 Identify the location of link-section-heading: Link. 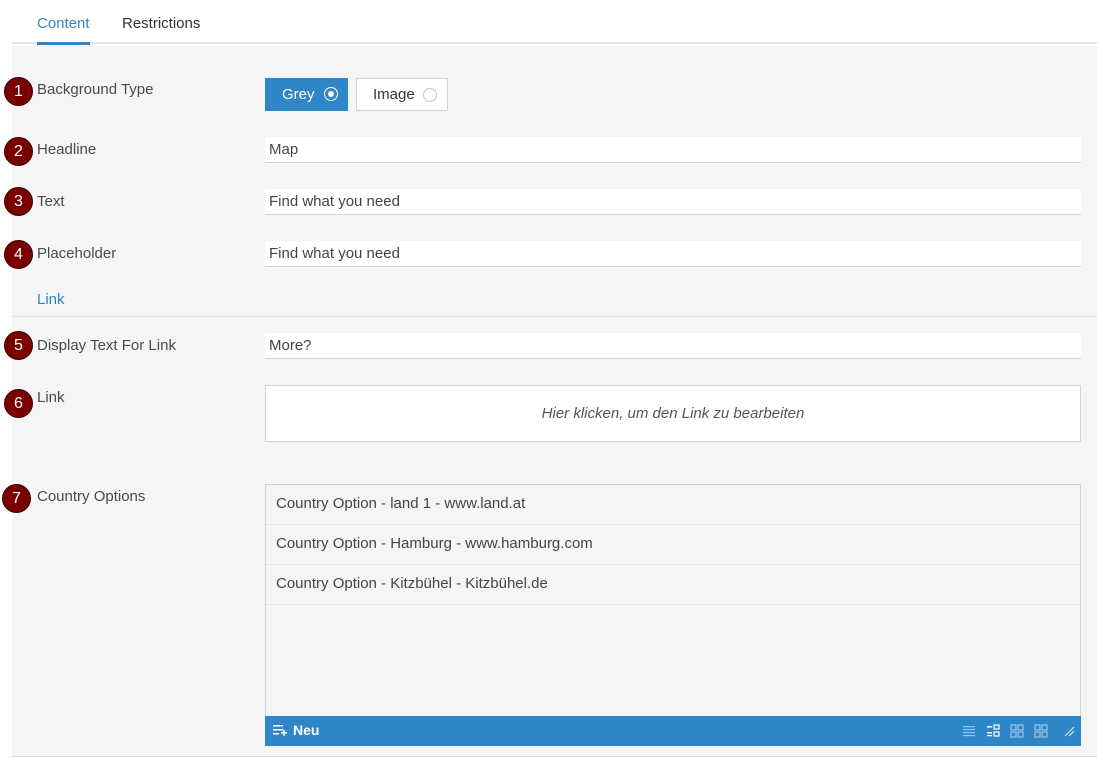
(51, 299).